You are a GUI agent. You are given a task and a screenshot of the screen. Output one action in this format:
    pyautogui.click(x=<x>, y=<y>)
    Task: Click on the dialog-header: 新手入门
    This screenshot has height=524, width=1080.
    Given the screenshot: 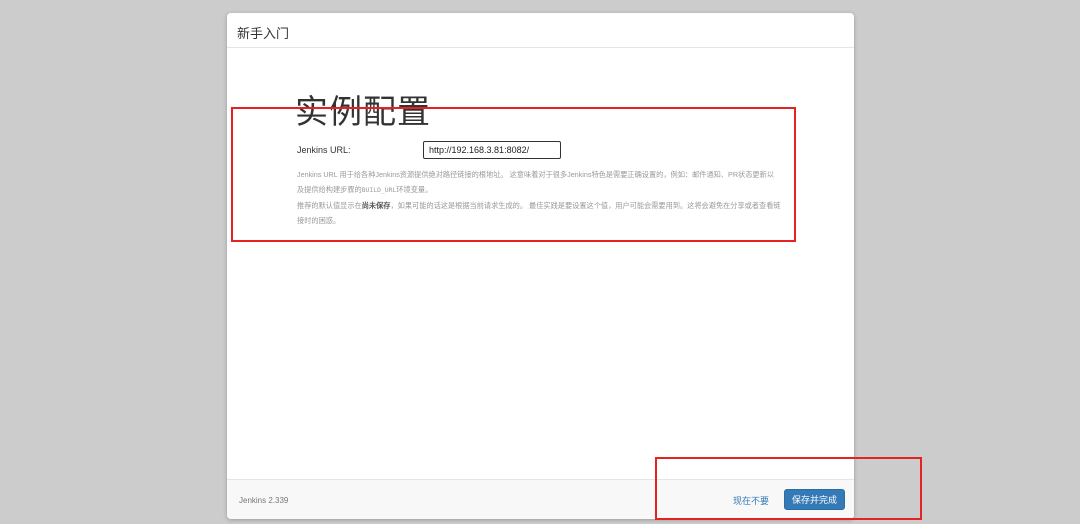 What is the action you would take?
    pyautogui.click(x=540, y=30)
    